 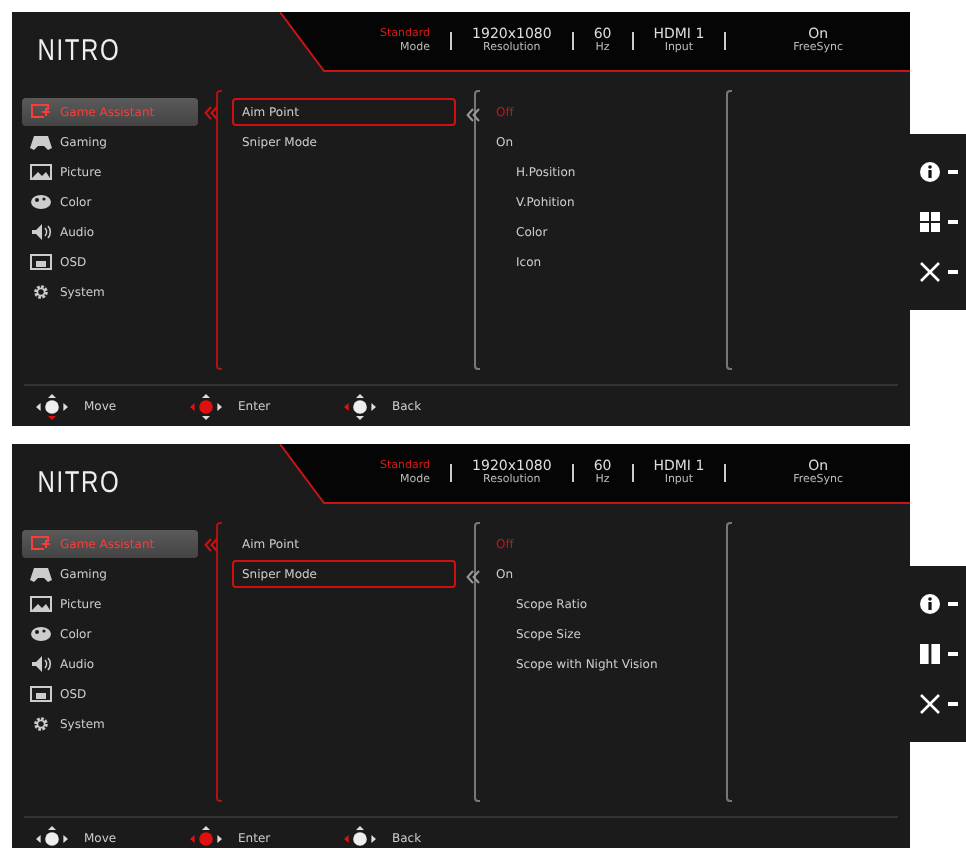 What do you see at coordinates (930, 654) in the screenshot?
I see `pause-icon` at bounding box center [930, 654].